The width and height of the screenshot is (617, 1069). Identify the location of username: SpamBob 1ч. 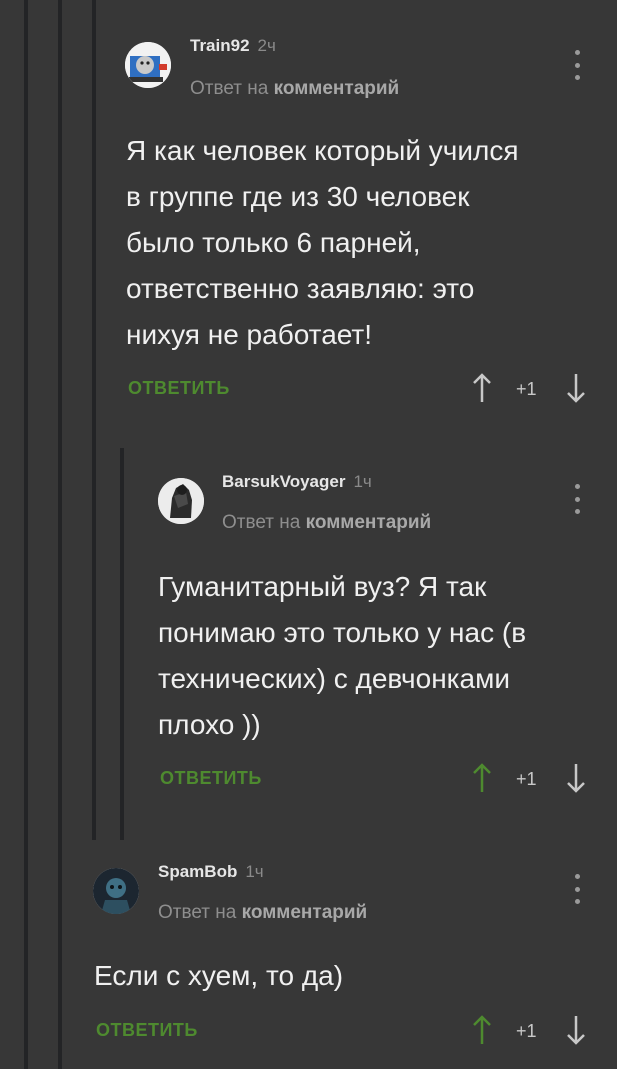
(211, 872).